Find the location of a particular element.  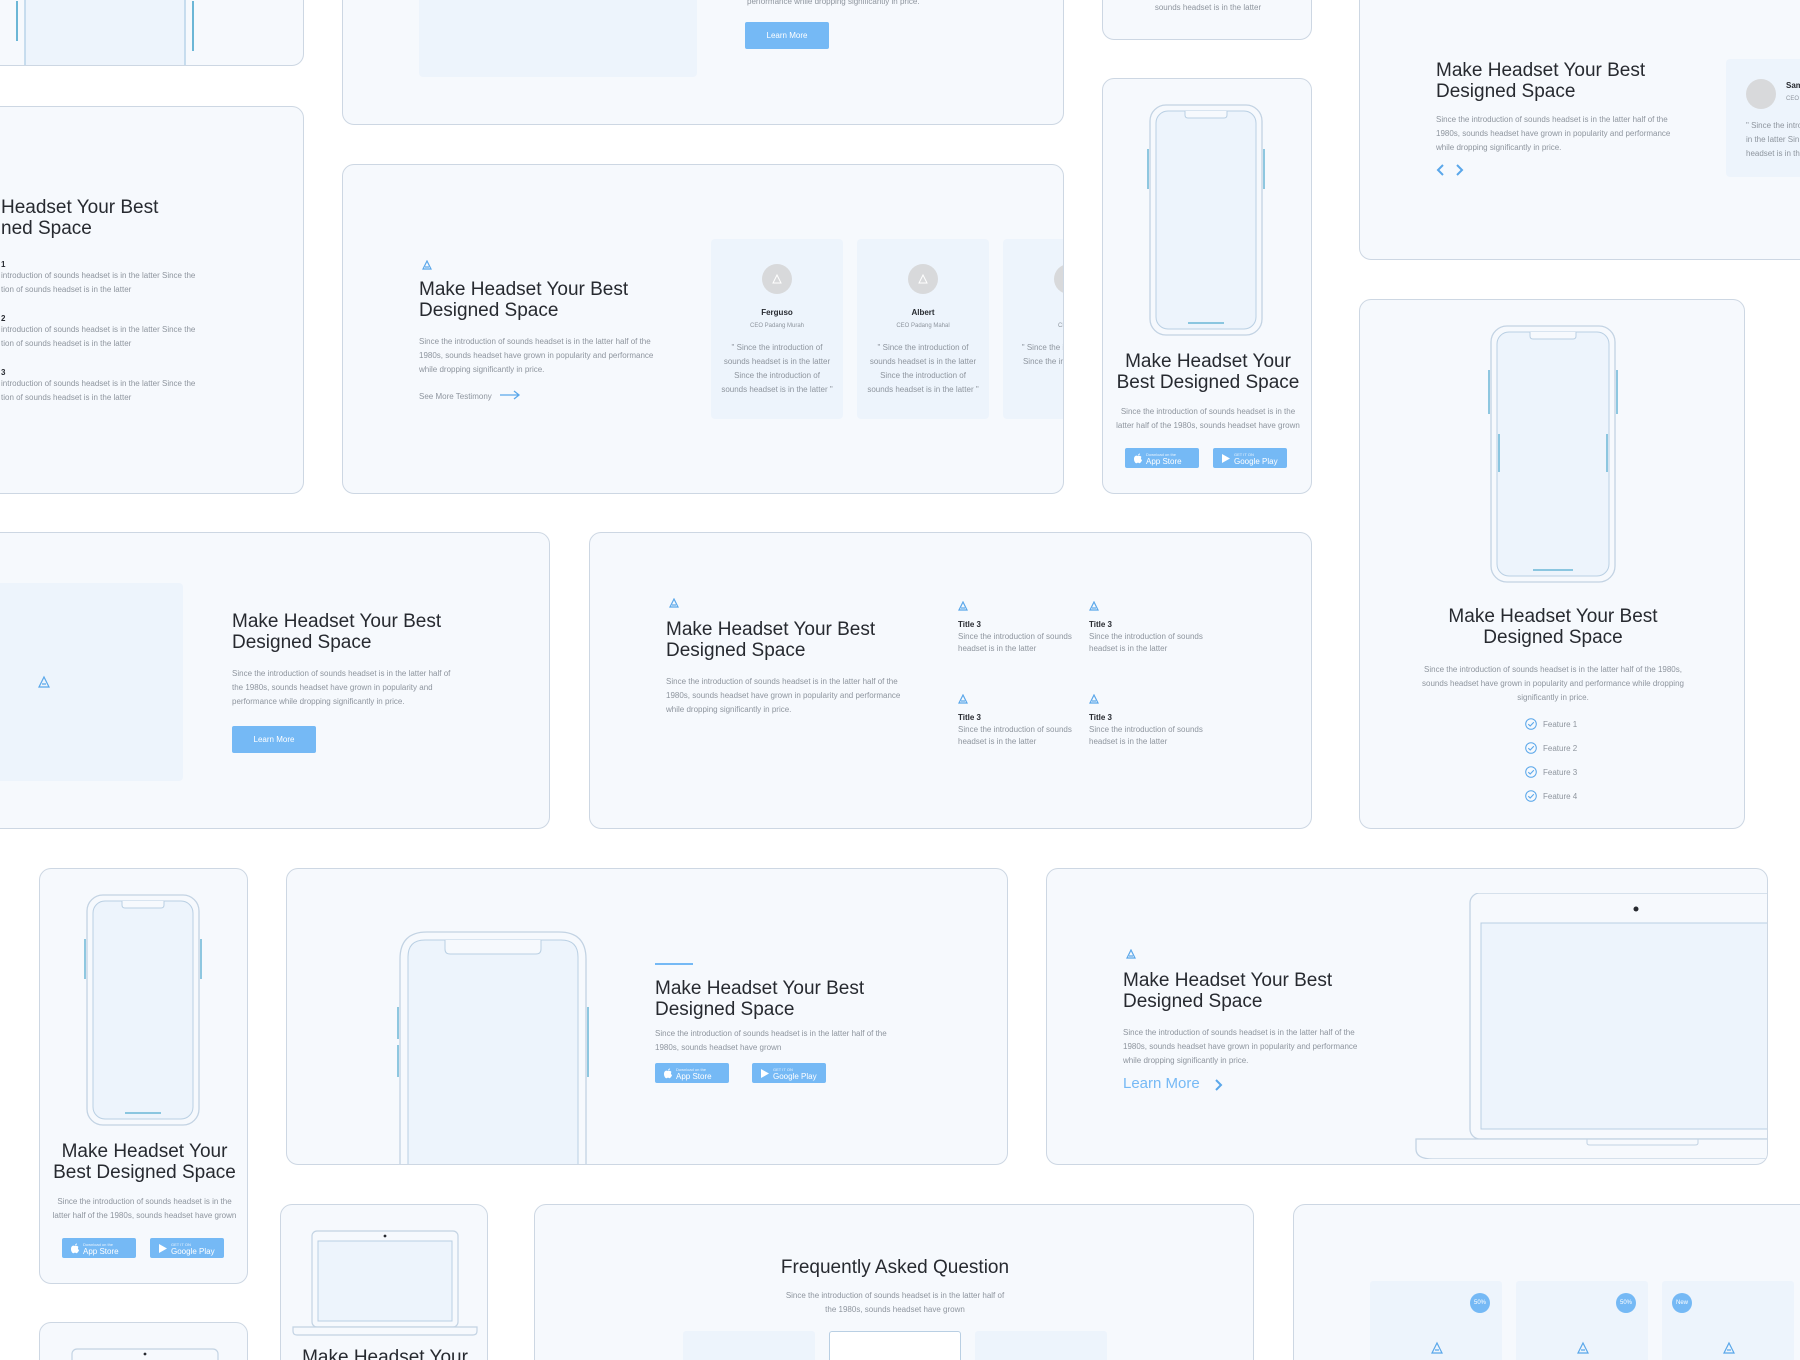

laptop-mockup-icon is located at coordinates (145, 1354).